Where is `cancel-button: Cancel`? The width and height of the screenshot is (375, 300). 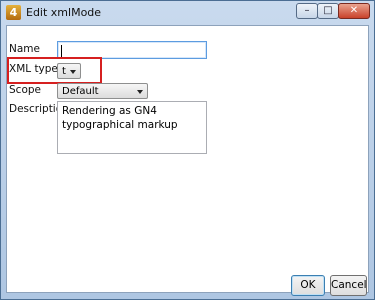 cancel-button: Cancel is located at coordinates (348, 285).